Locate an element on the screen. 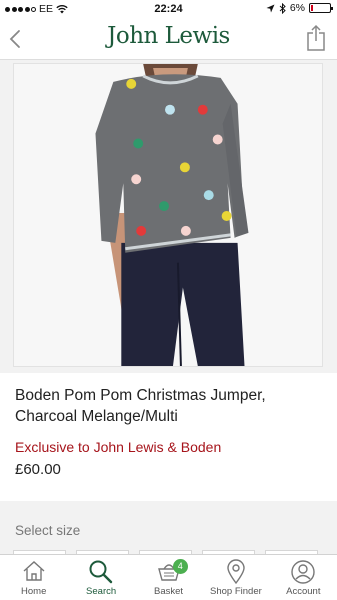 This screenshot has width=337, height=600. tab-account: Account is located at coordinates (303, 577).